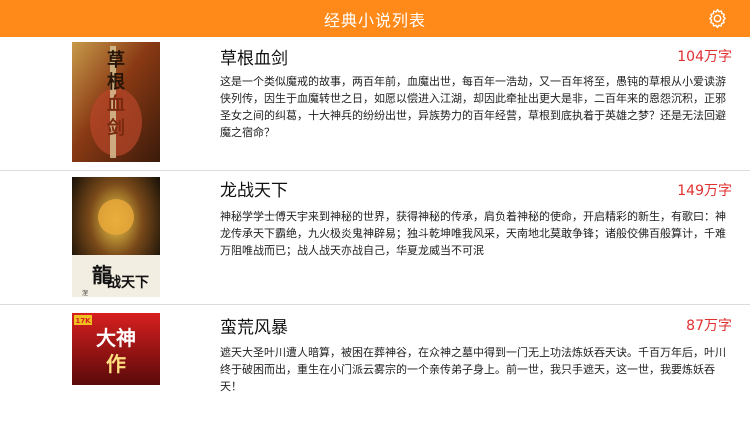 This screenshot has height=438, width=750. Describe the element at coordinates (116, 338) in the screenshot. I see `svg-text: 大神` at that location.